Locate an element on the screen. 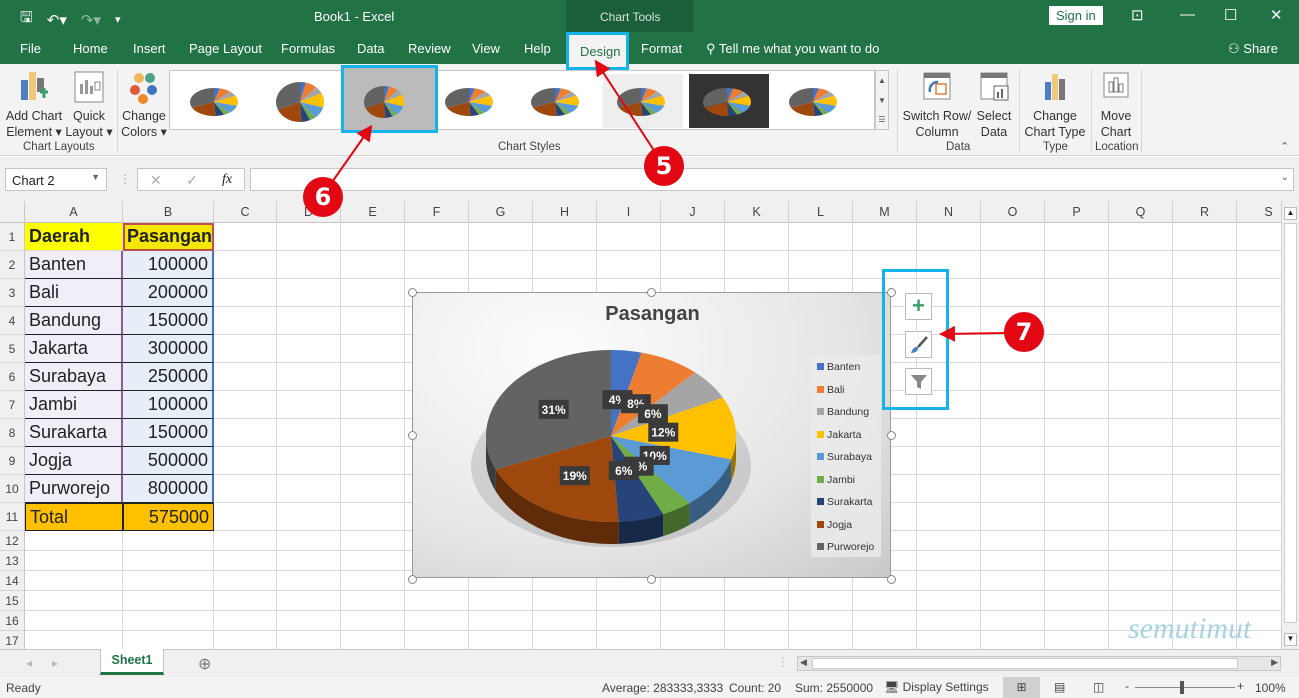  add-chart-element-button: Add Chart Element ▾ is located at coordinates (34, 105).